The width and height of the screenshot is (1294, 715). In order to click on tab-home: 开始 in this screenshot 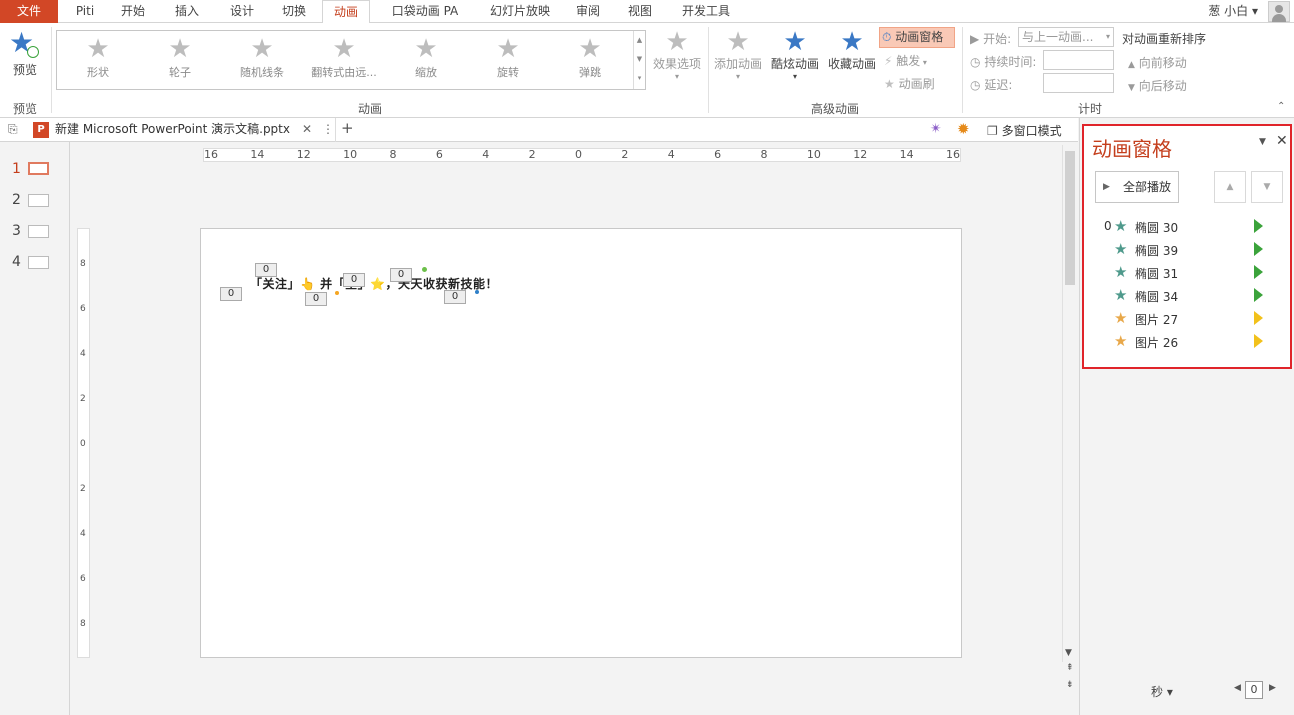, I will do `click(133, 11)`.